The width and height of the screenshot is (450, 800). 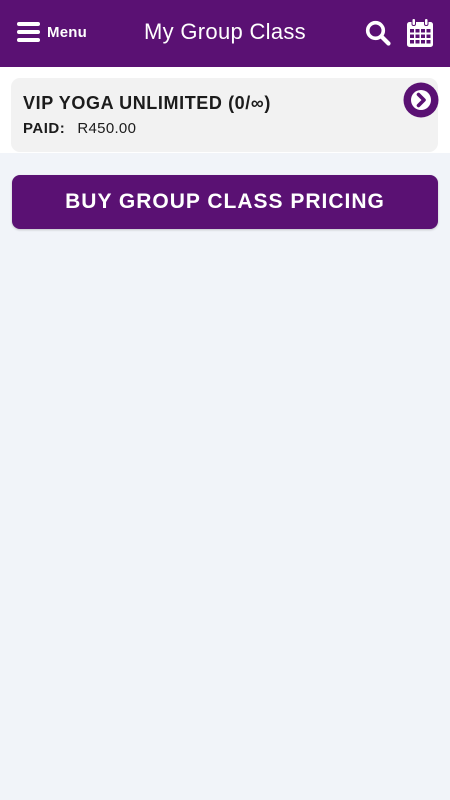 I want to click on calendar-icon, so click(x=420, y=32).